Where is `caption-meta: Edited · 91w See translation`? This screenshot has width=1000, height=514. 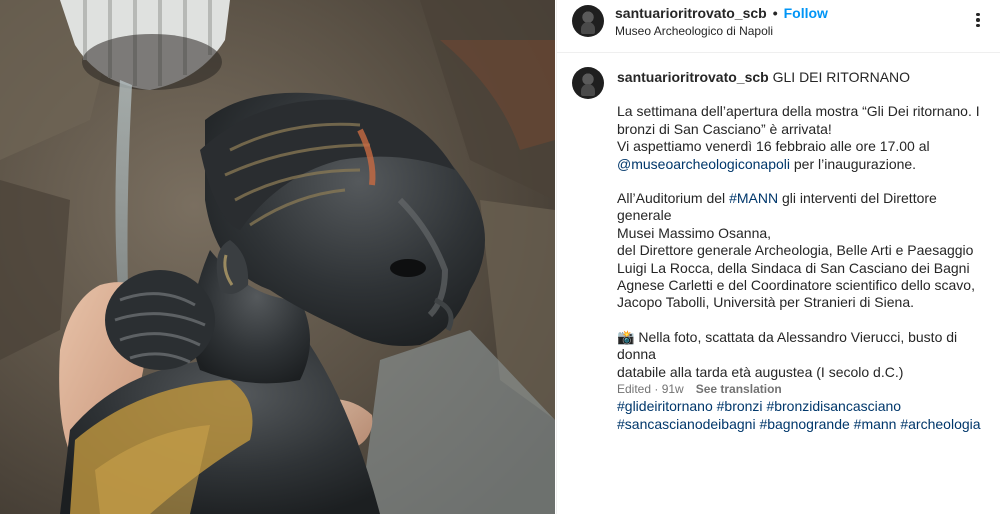 caption-meta: Edited · 91w See translation is located at coordinates (699, 389).